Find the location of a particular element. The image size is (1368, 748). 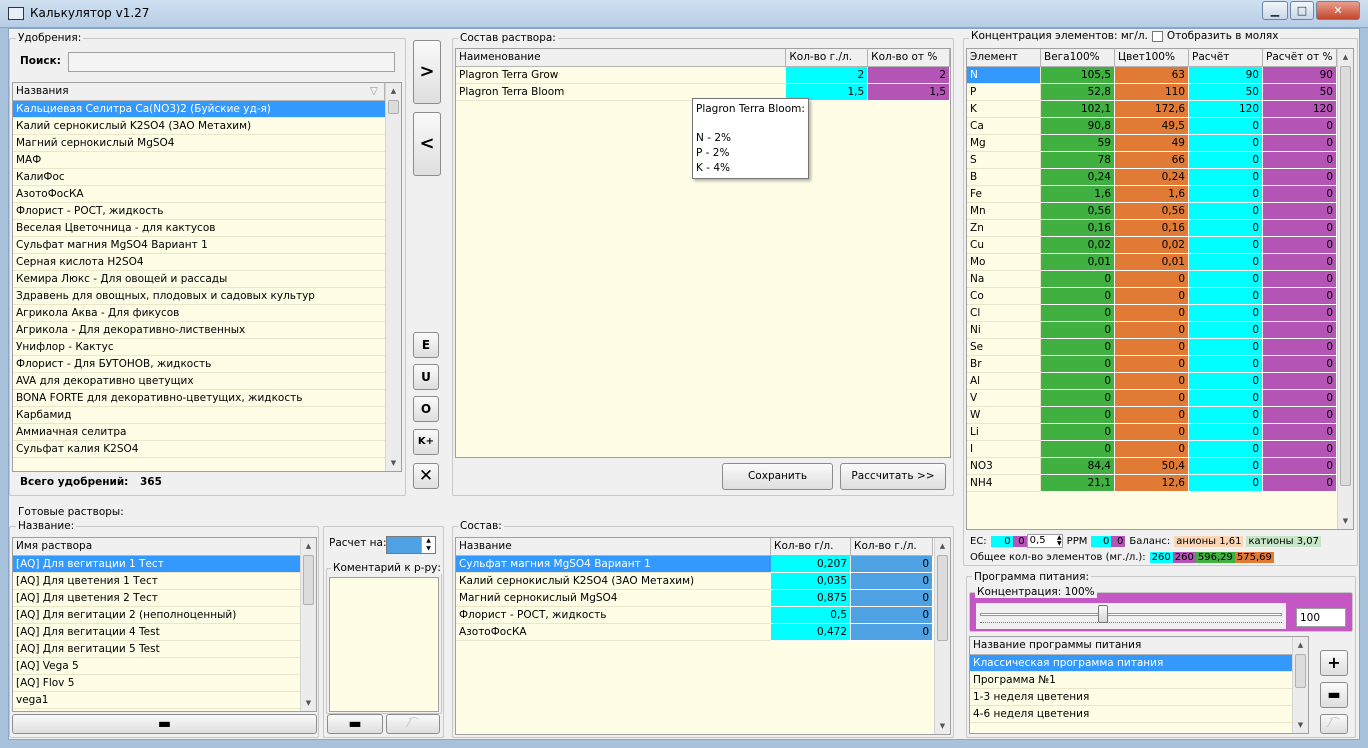

maximize-button: □ is located at coordinates (1302, 10).